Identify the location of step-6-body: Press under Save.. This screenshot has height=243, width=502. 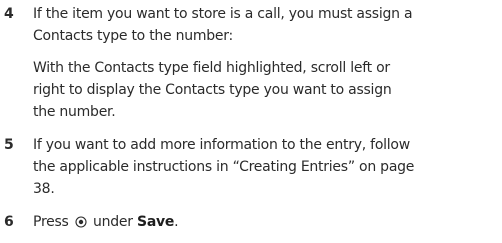
(264, 222).